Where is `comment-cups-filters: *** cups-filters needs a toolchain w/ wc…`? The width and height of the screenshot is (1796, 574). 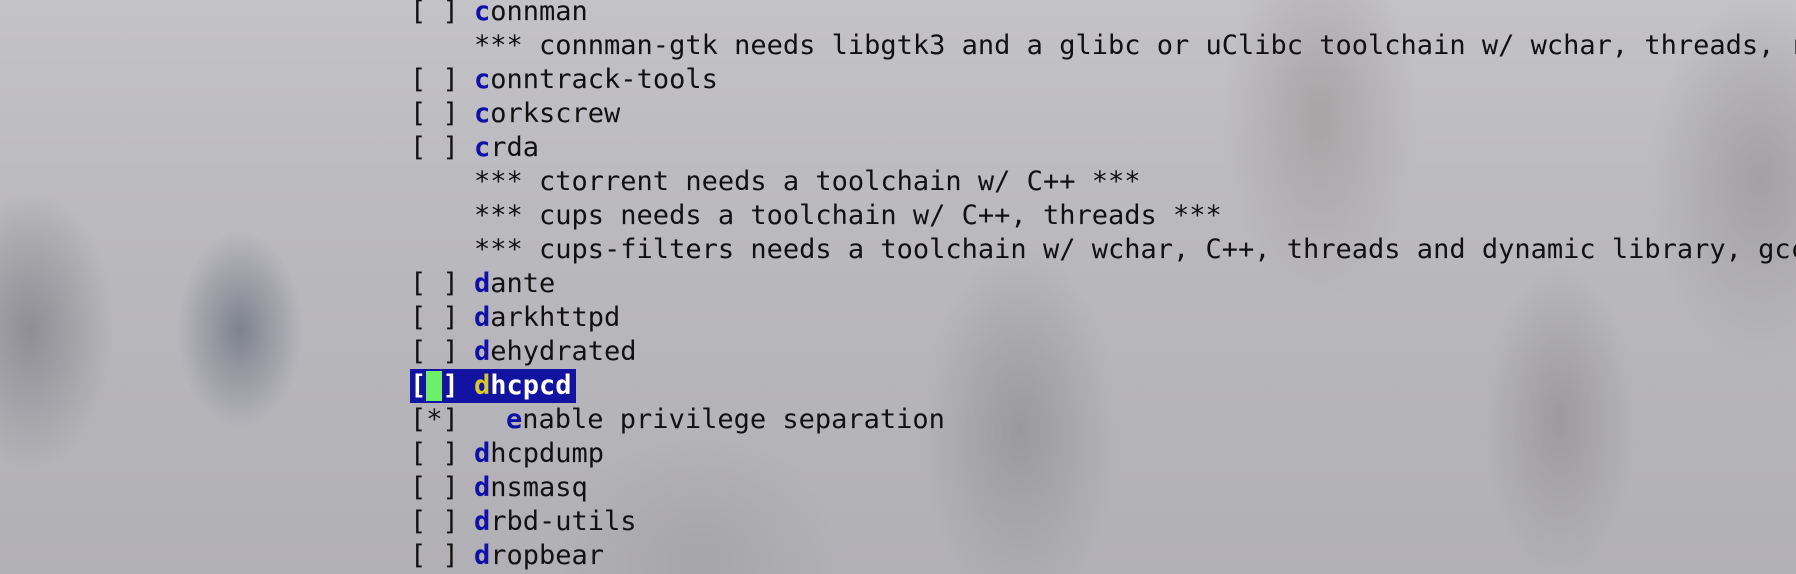 comment-cups-filters: *** cups-filters needs a toolchain w/ wc… is located at coordinates (898, 250).